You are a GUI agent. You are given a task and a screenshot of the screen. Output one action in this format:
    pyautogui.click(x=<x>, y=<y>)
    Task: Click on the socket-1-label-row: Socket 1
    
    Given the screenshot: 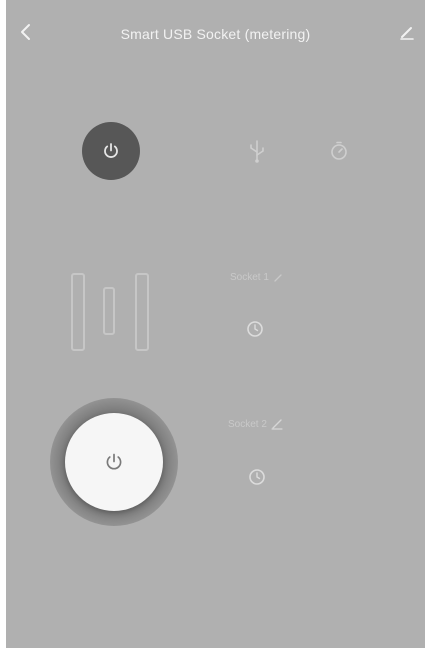 What is the action you would take?
    pyautogui.click(x=256, y=277)
    